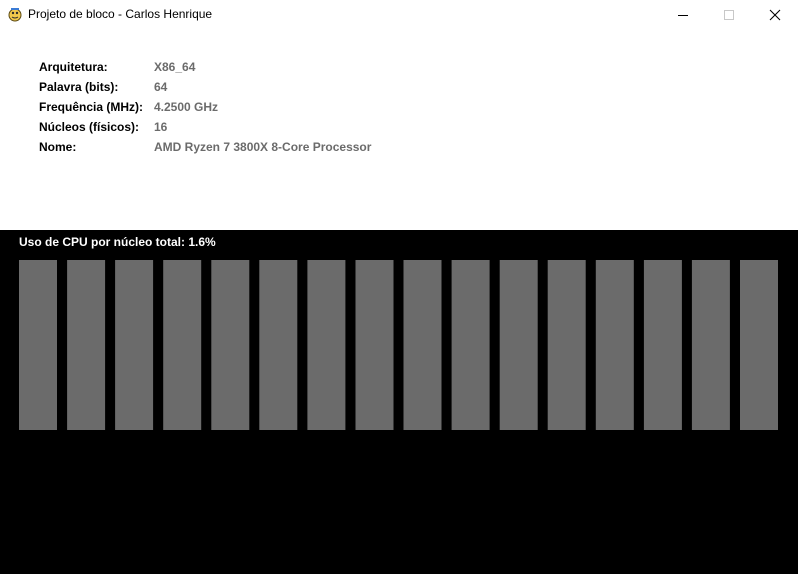 This screenshot has height=574, width=798. I want to click on physical-cores-value: 16, so click(161, 127).